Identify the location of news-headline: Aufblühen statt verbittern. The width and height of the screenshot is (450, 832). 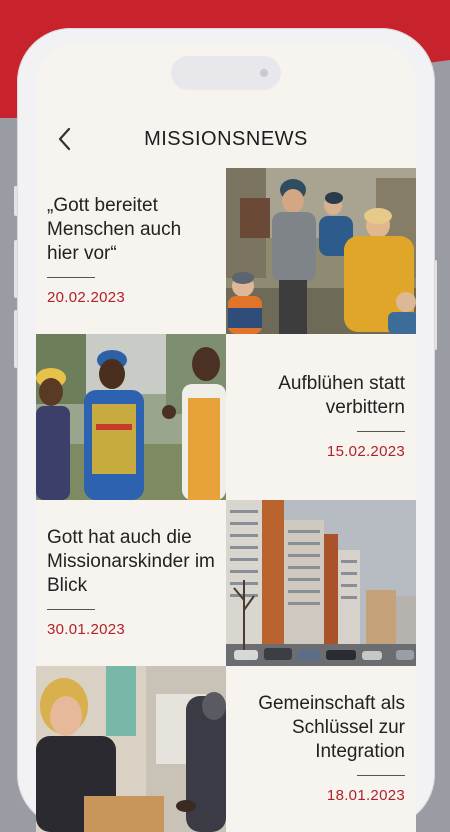
(341, 395).